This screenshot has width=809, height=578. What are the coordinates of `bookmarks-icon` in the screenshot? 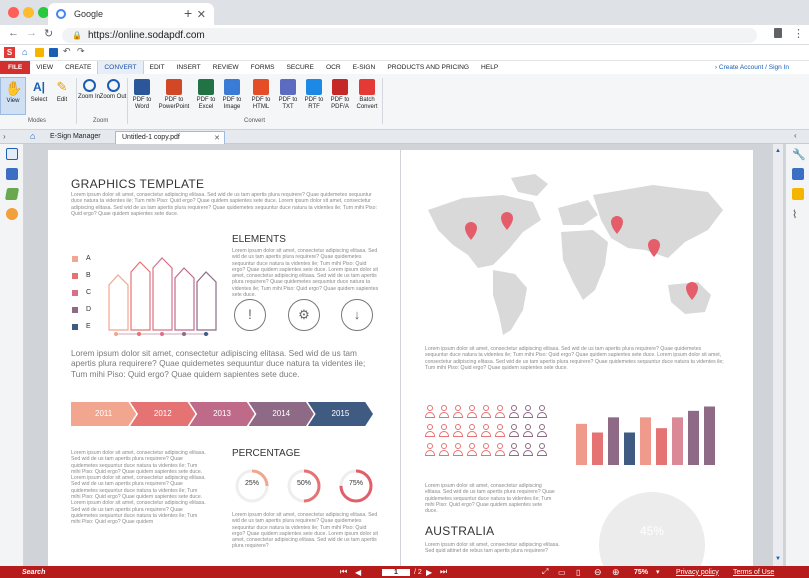 It's located at (12, 174).